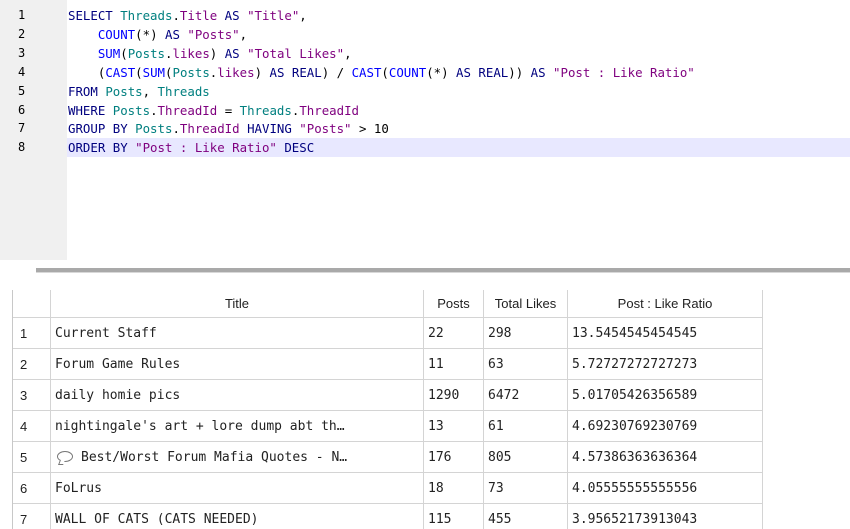  Describe the element at coordinates (237, 304) in the screenshot. I see `column-header-title: Title` at that location.